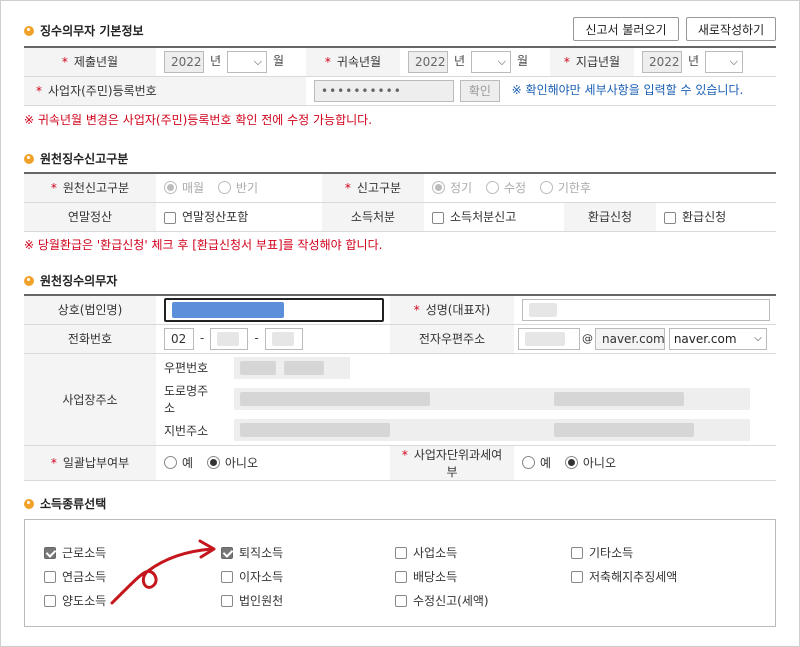 The width and height of the screenshot is (800, 647). I want to click on half-radio, so click(224, 188).